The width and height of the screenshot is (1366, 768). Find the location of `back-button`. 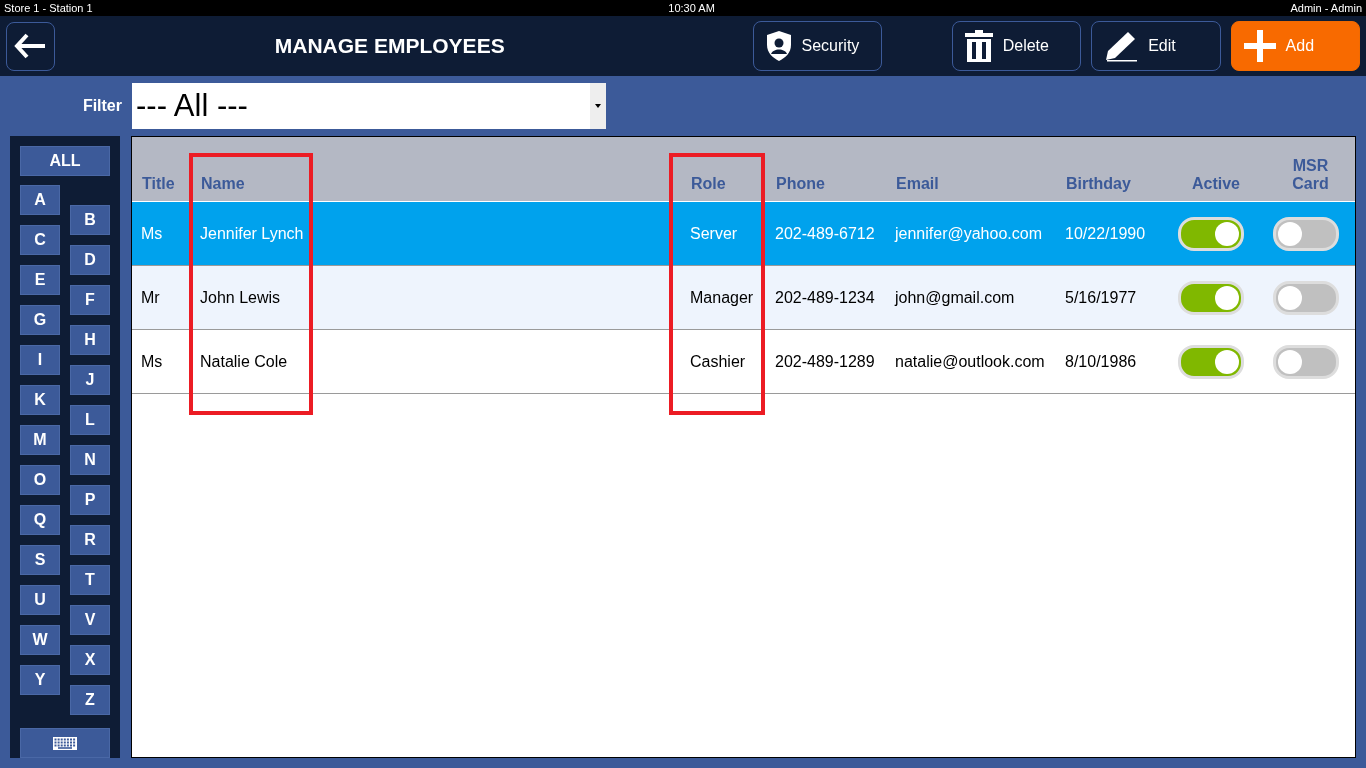

back-button is located at coordinates (30, 46).